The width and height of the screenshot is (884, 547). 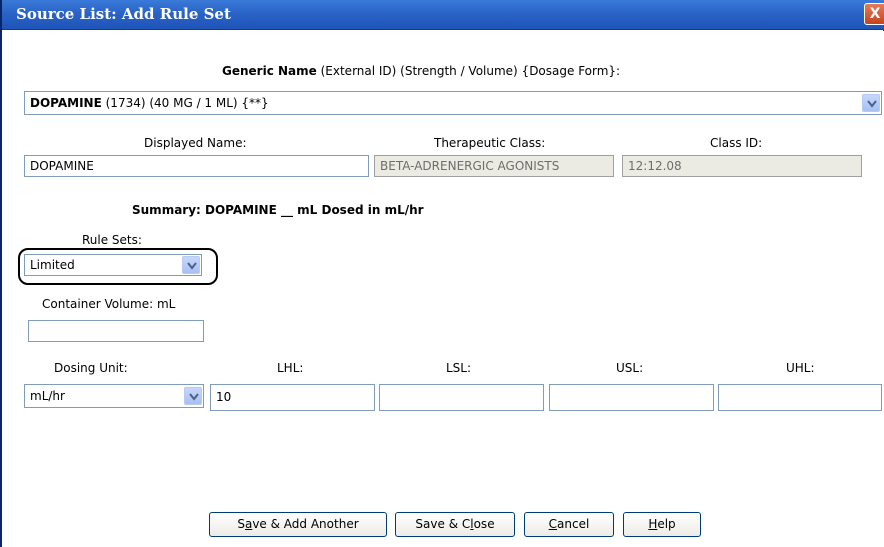 What do you see at coordinates (290, 368) in the screenshot?
I see `lhl-label: LHL:` at bounding box center [290, 368].